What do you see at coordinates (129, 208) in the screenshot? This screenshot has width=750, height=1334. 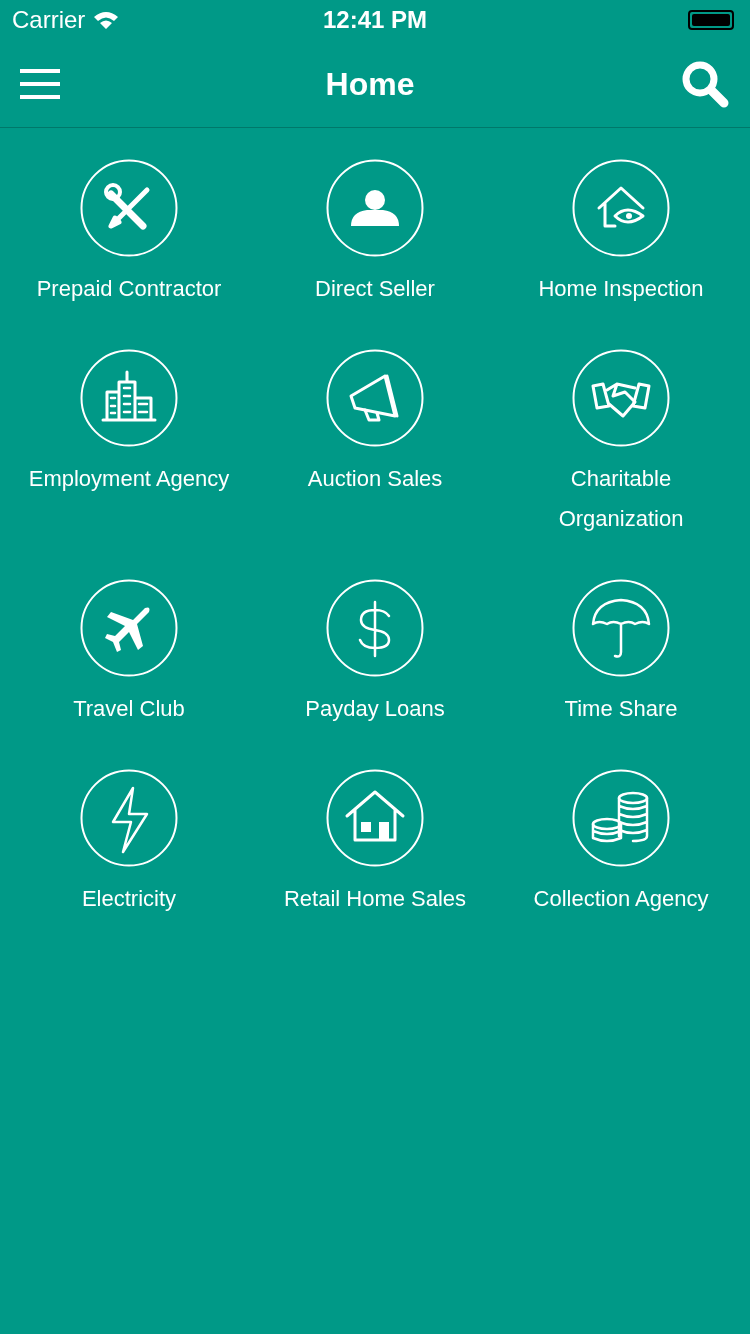 I see `tools-icon` at bounding box center [129, 208].